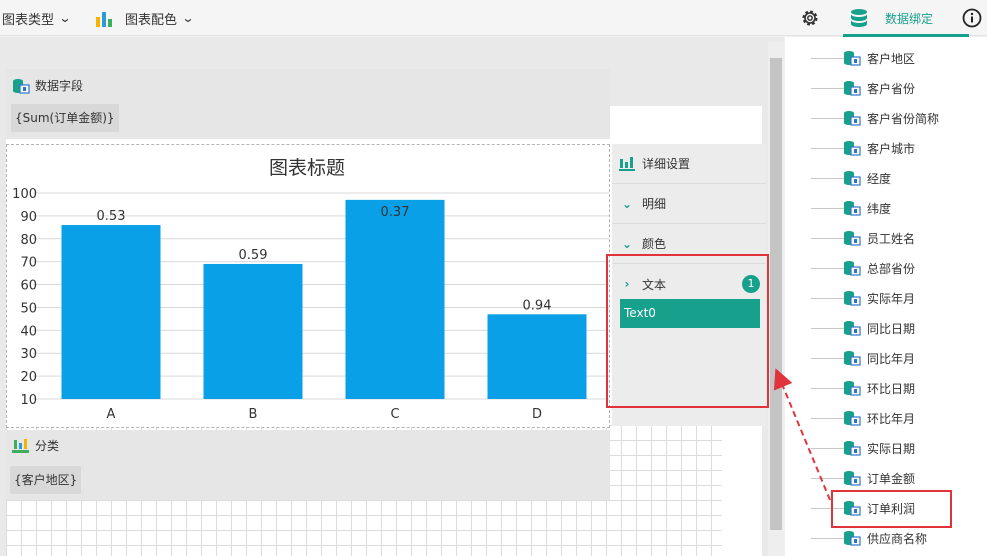 This screenshot has width=987, height=556. What do you see at coordinates (35, 445) in the screenshot?
I see `category-header: 分类` at bounding box center [35, 445].